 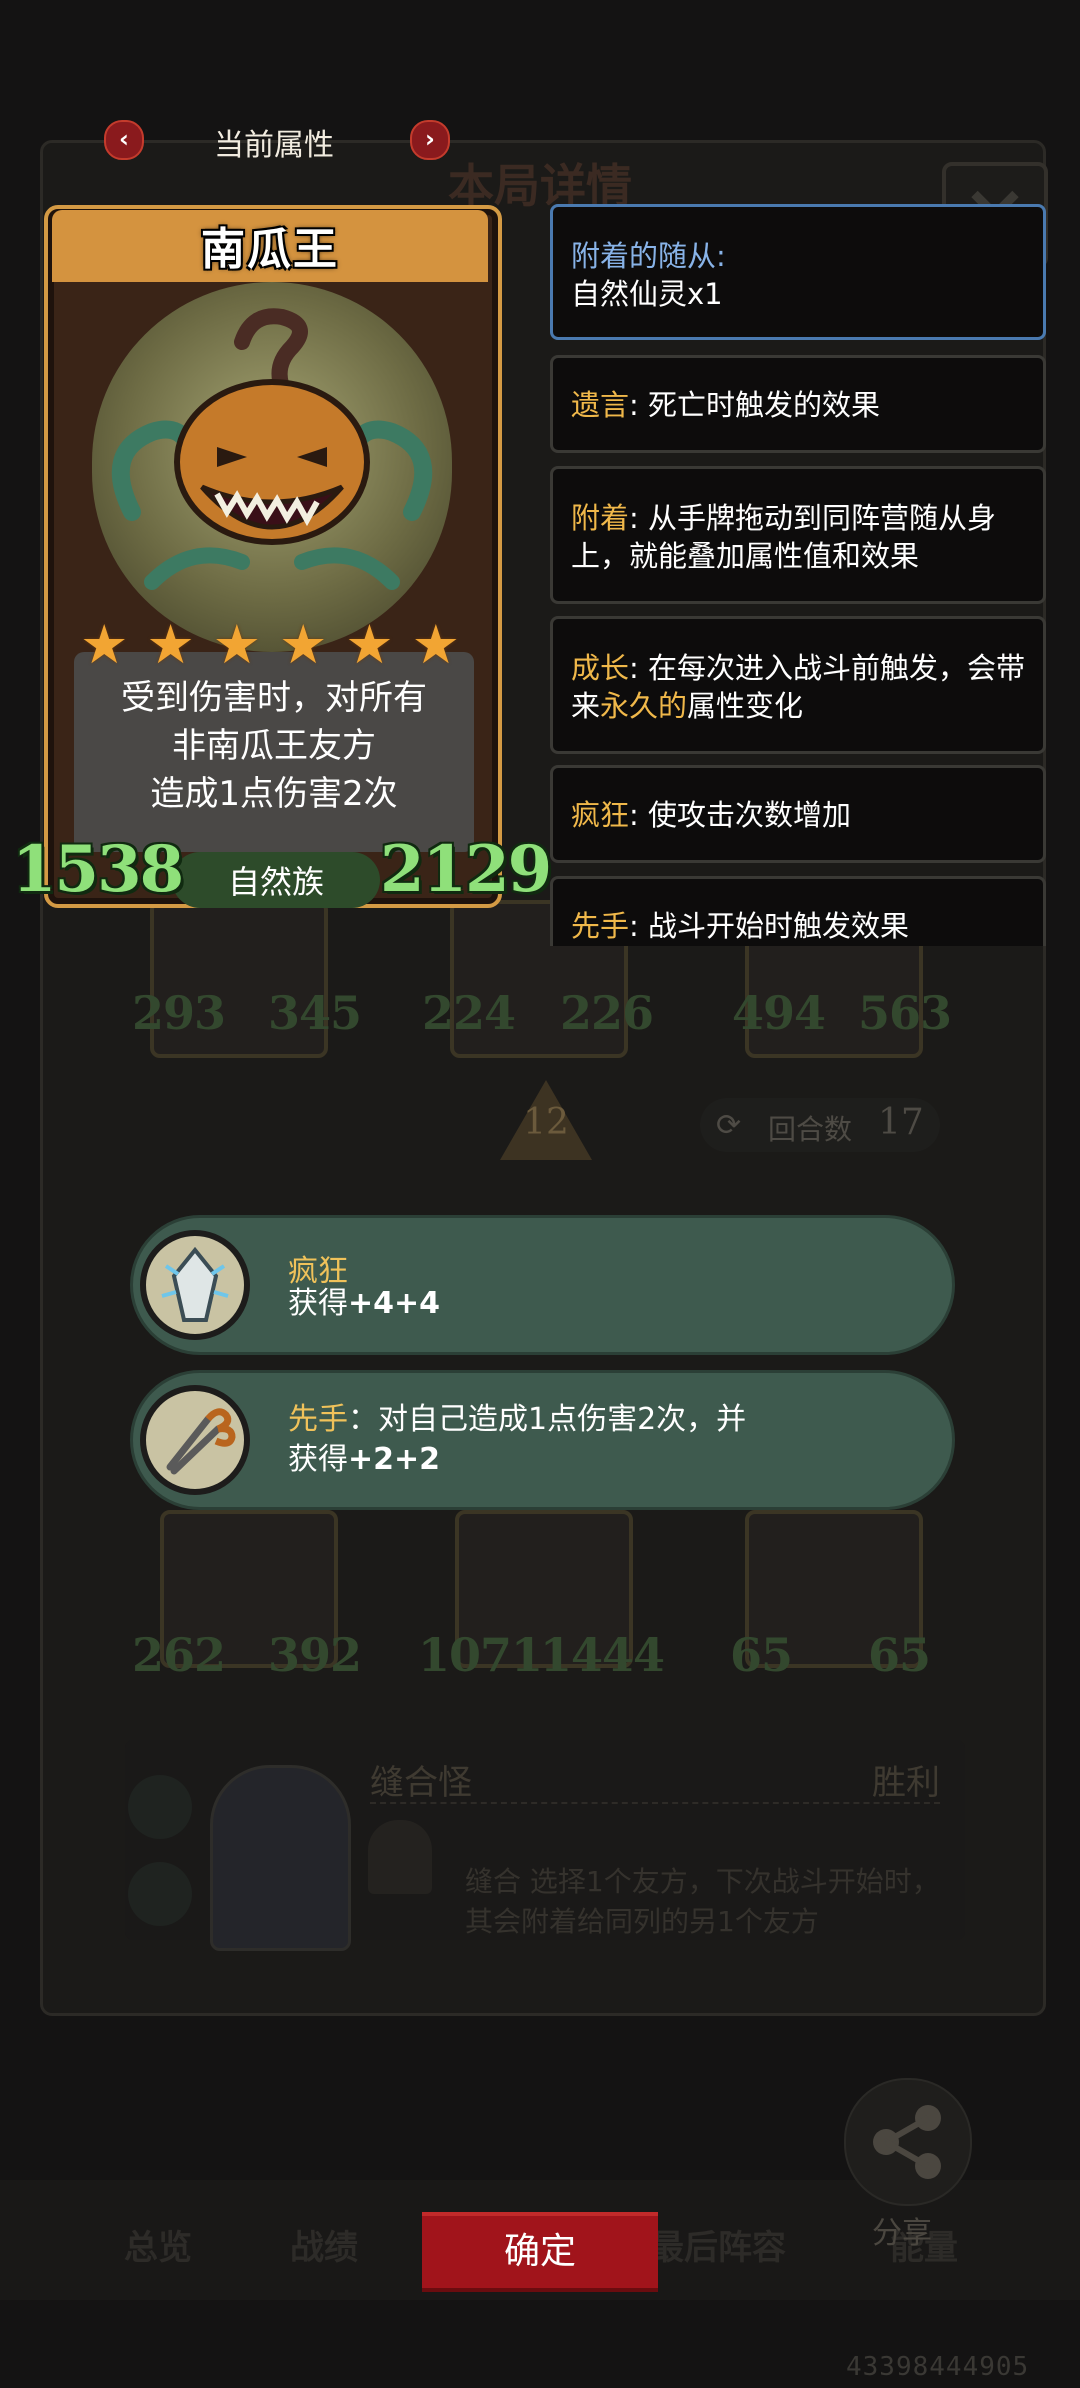 What do you see at coordinates (179, 1013) in the screenshot?
I see `minion-attack: 293` at bounding box center [179, 1013].